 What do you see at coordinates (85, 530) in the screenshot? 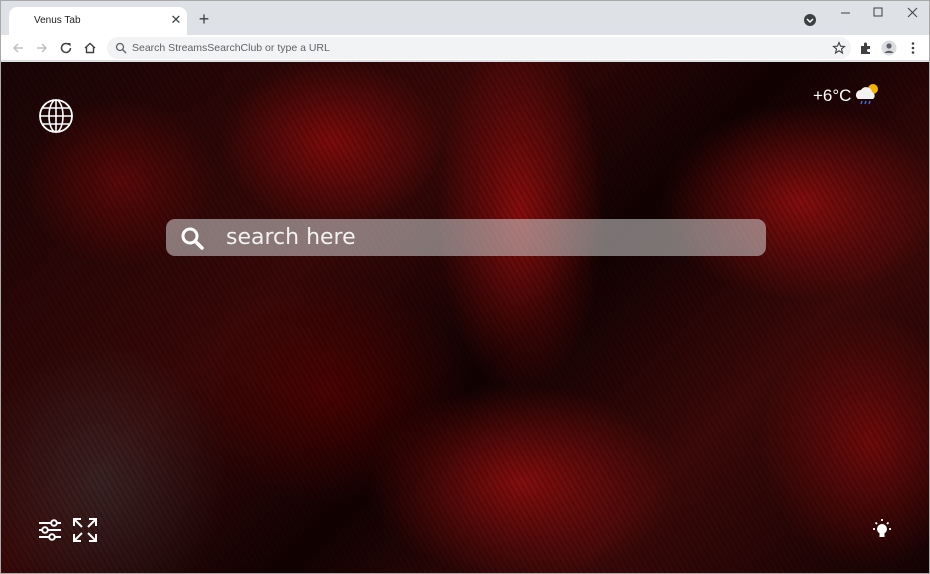
I see `fullscreen-icon` at bounding box center [85, 530].